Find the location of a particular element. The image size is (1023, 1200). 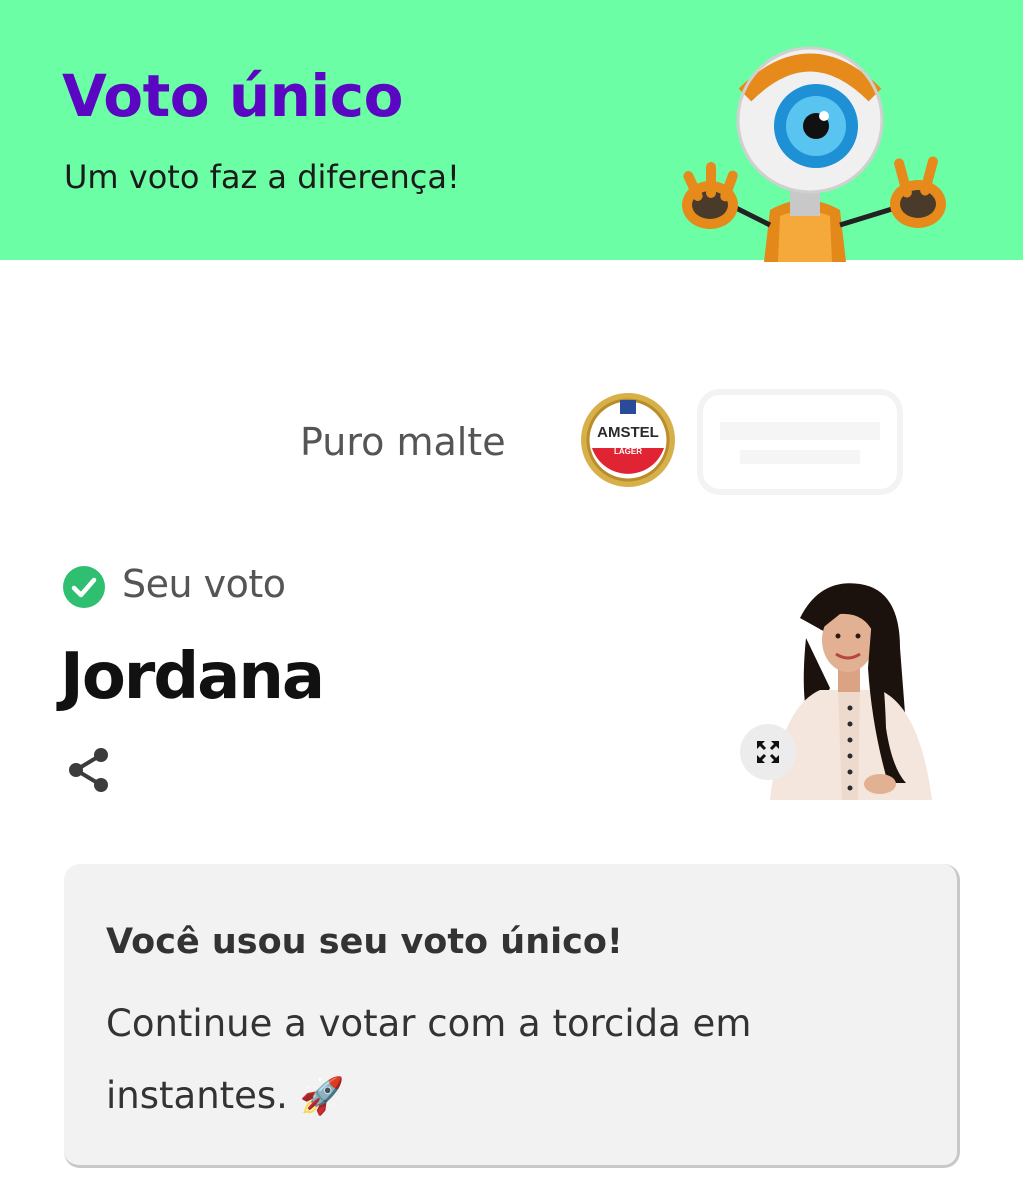

sponsor-watermark is located at coordinates (800, 442).